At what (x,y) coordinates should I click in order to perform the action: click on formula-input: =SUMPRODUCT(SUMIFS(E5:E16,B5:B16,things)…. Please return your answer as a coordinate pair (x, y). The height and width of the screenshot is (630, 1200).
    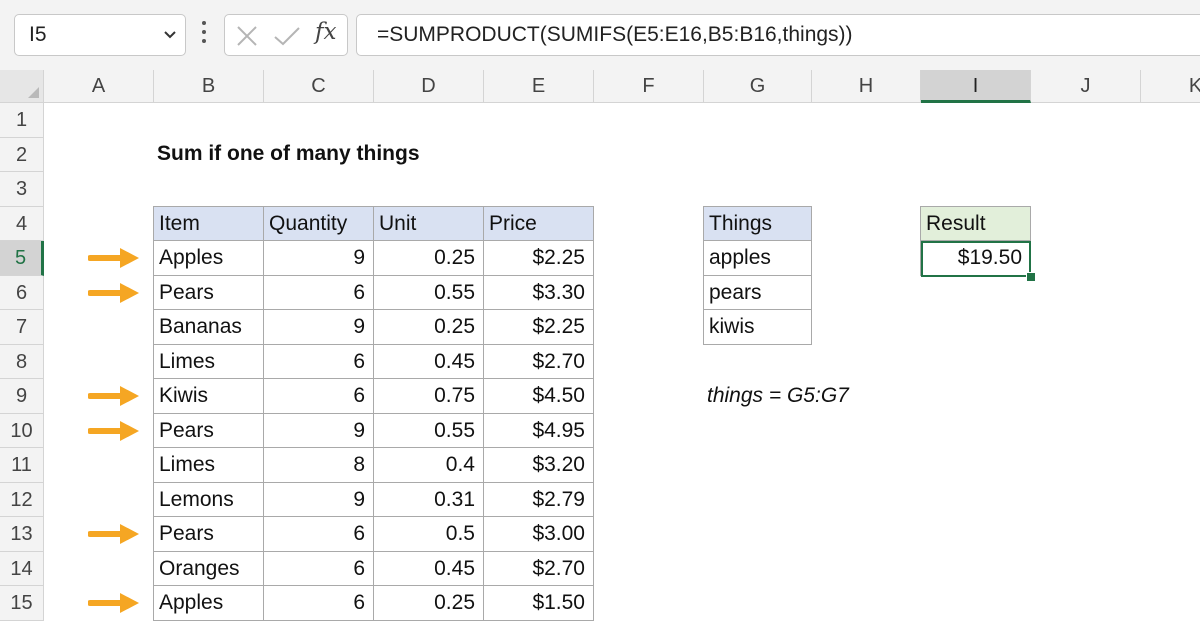
    Looking at the image, I should click on (778, 35).